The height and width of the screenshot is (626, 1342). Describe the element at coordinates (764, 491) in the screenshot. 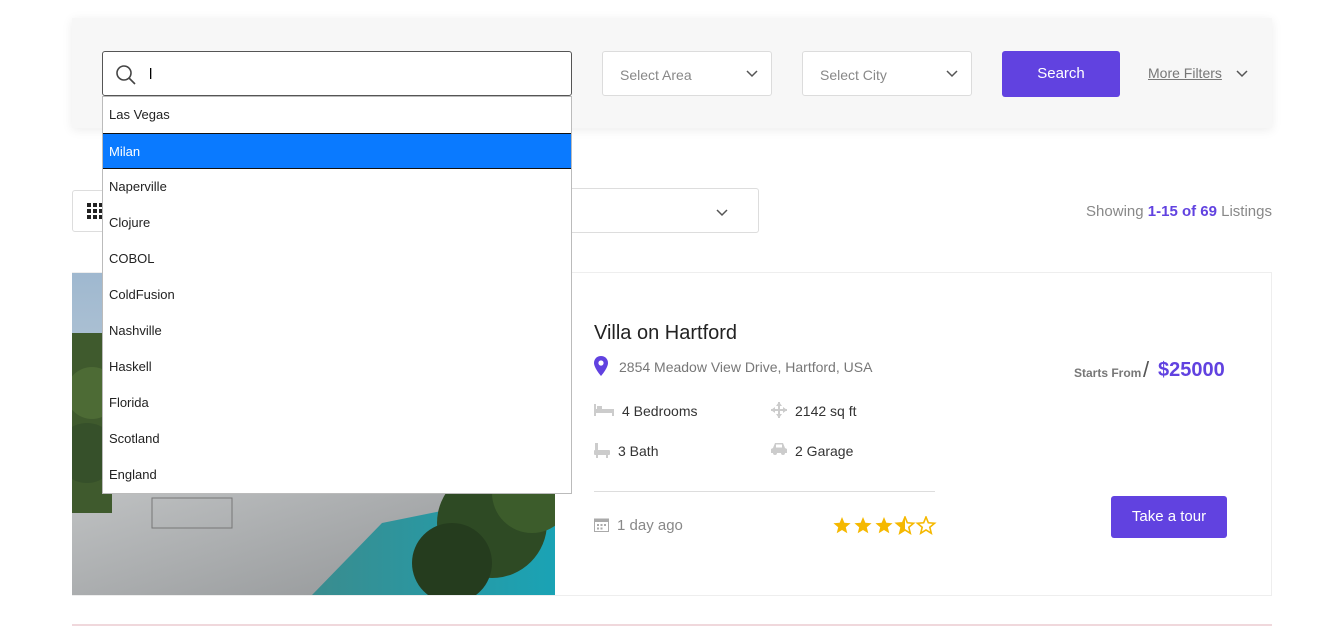

I see `card-divider` at that location.